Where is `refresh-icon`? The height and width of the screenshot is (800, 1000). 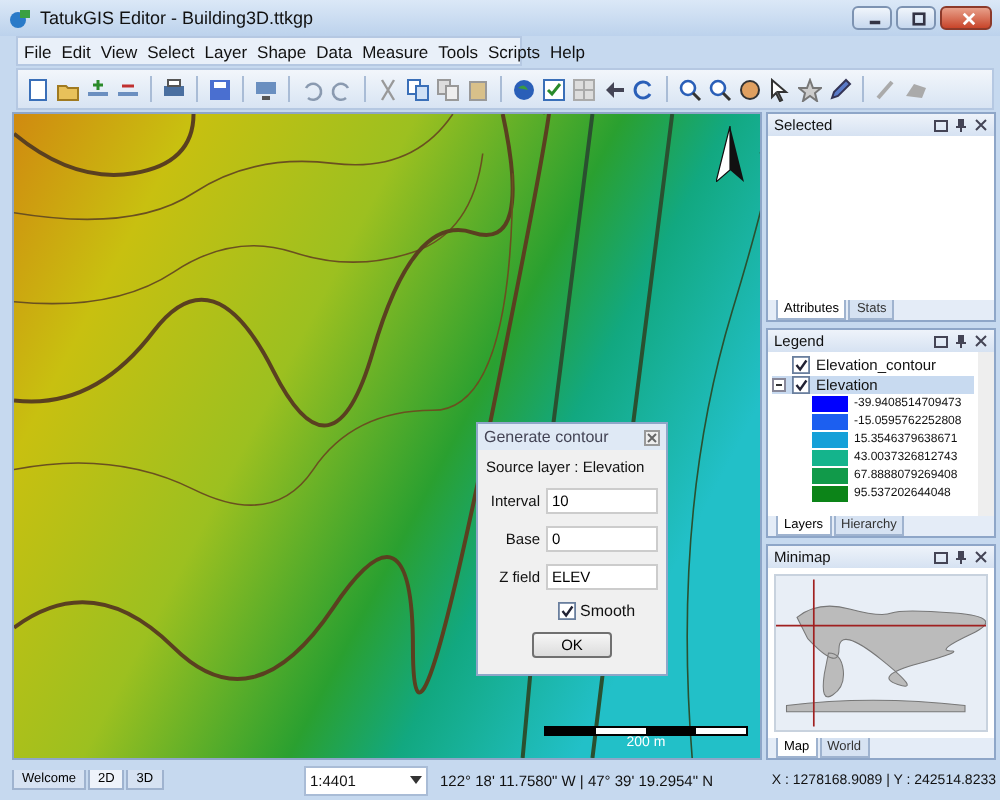
refresh-icon is located at coordinates (644, 89).